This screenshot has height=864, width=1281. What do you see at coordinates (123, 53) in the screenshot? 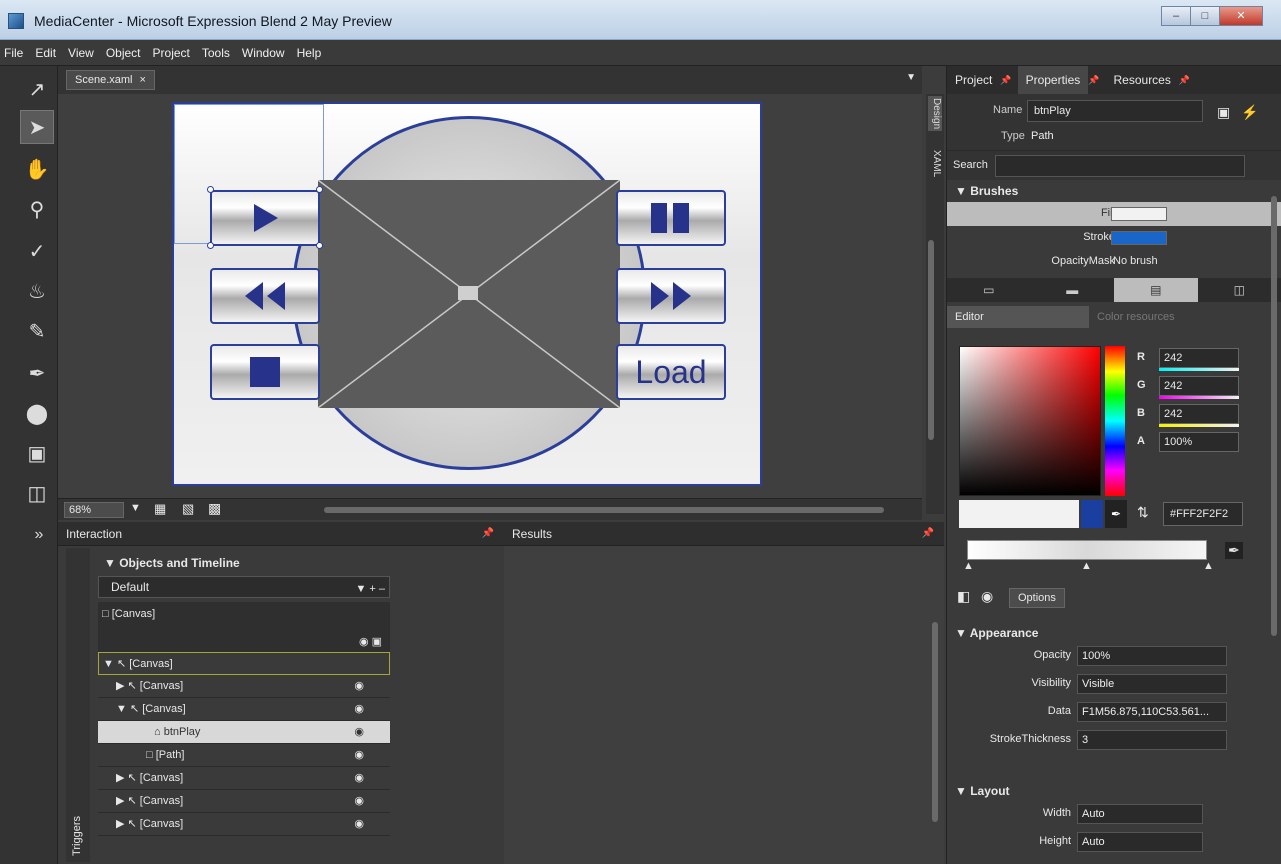
I see `menu-object: Object` at bounding box center [123, 53].